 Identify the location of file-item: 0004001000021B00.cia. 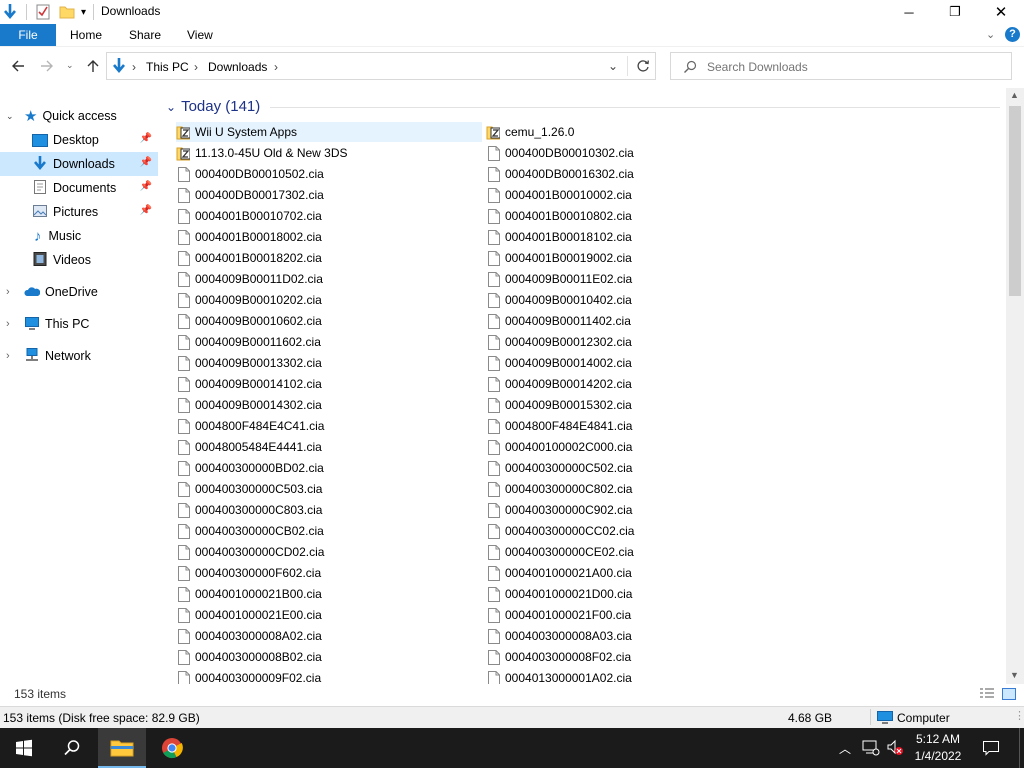
(329, 594).